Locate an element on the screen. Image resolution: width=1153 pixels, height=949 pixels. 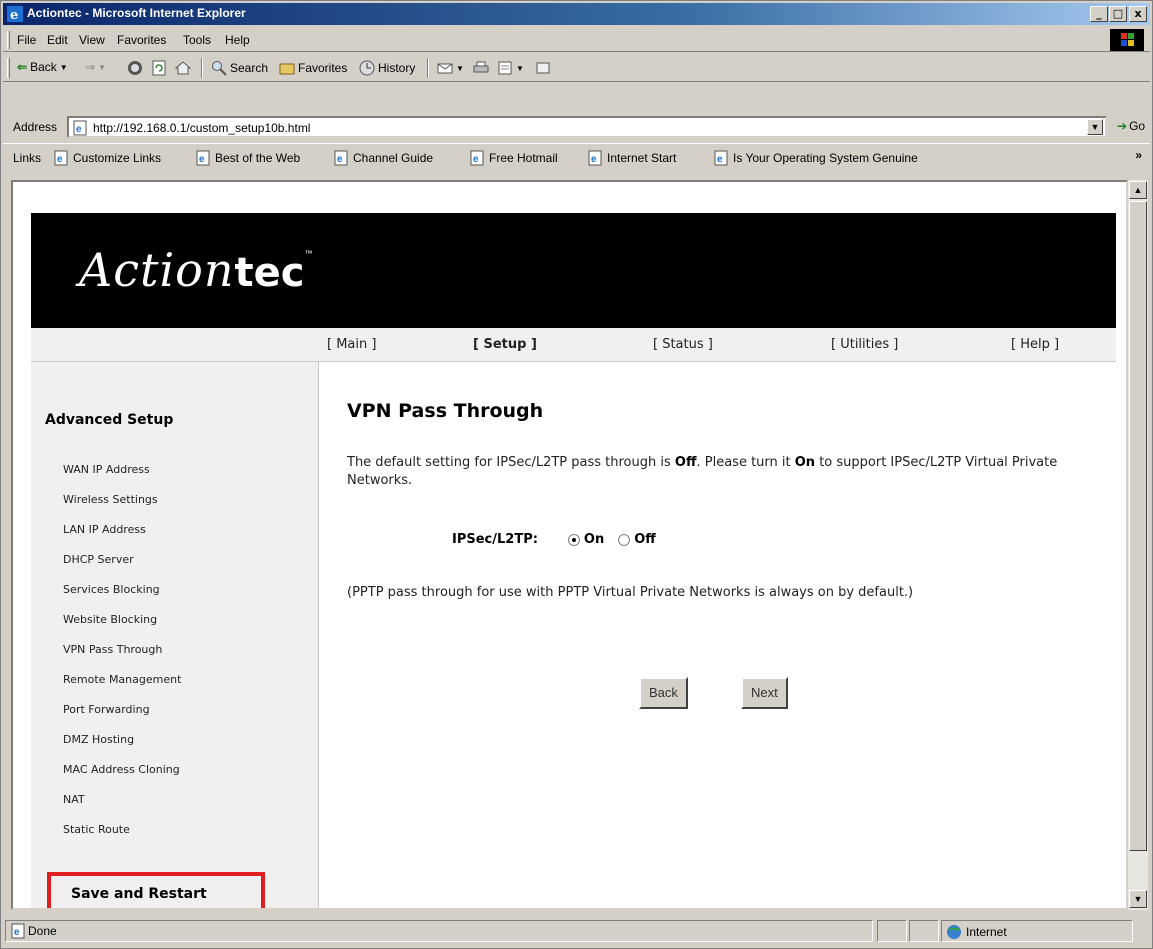
sidebar-item-vpn-pass-through: VPN Pass Through is located at coordinates (112, 649).